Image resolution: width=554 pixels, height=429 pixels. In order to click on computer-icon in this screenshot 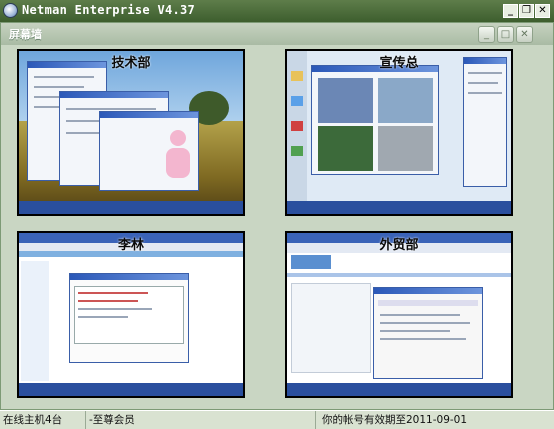, I will do `click(297, 101)`.